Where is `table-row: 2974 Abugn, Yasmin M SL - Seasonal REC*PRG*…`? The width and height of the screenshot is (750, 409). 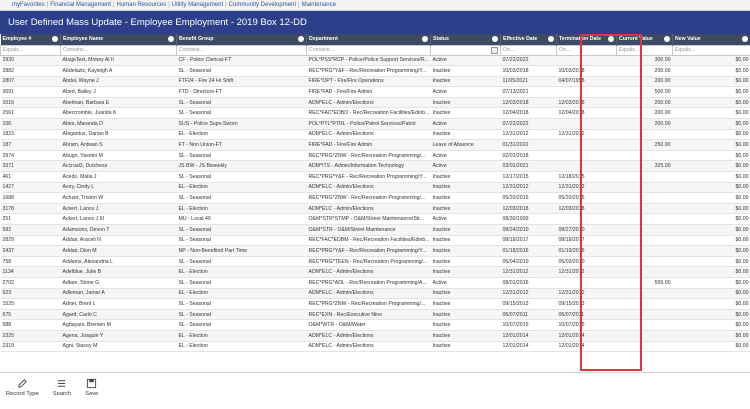 table-row: 2974 Abugn, Yasmin M SL - Seasonal REC*PRG*… is located at coordinates (375, 156).